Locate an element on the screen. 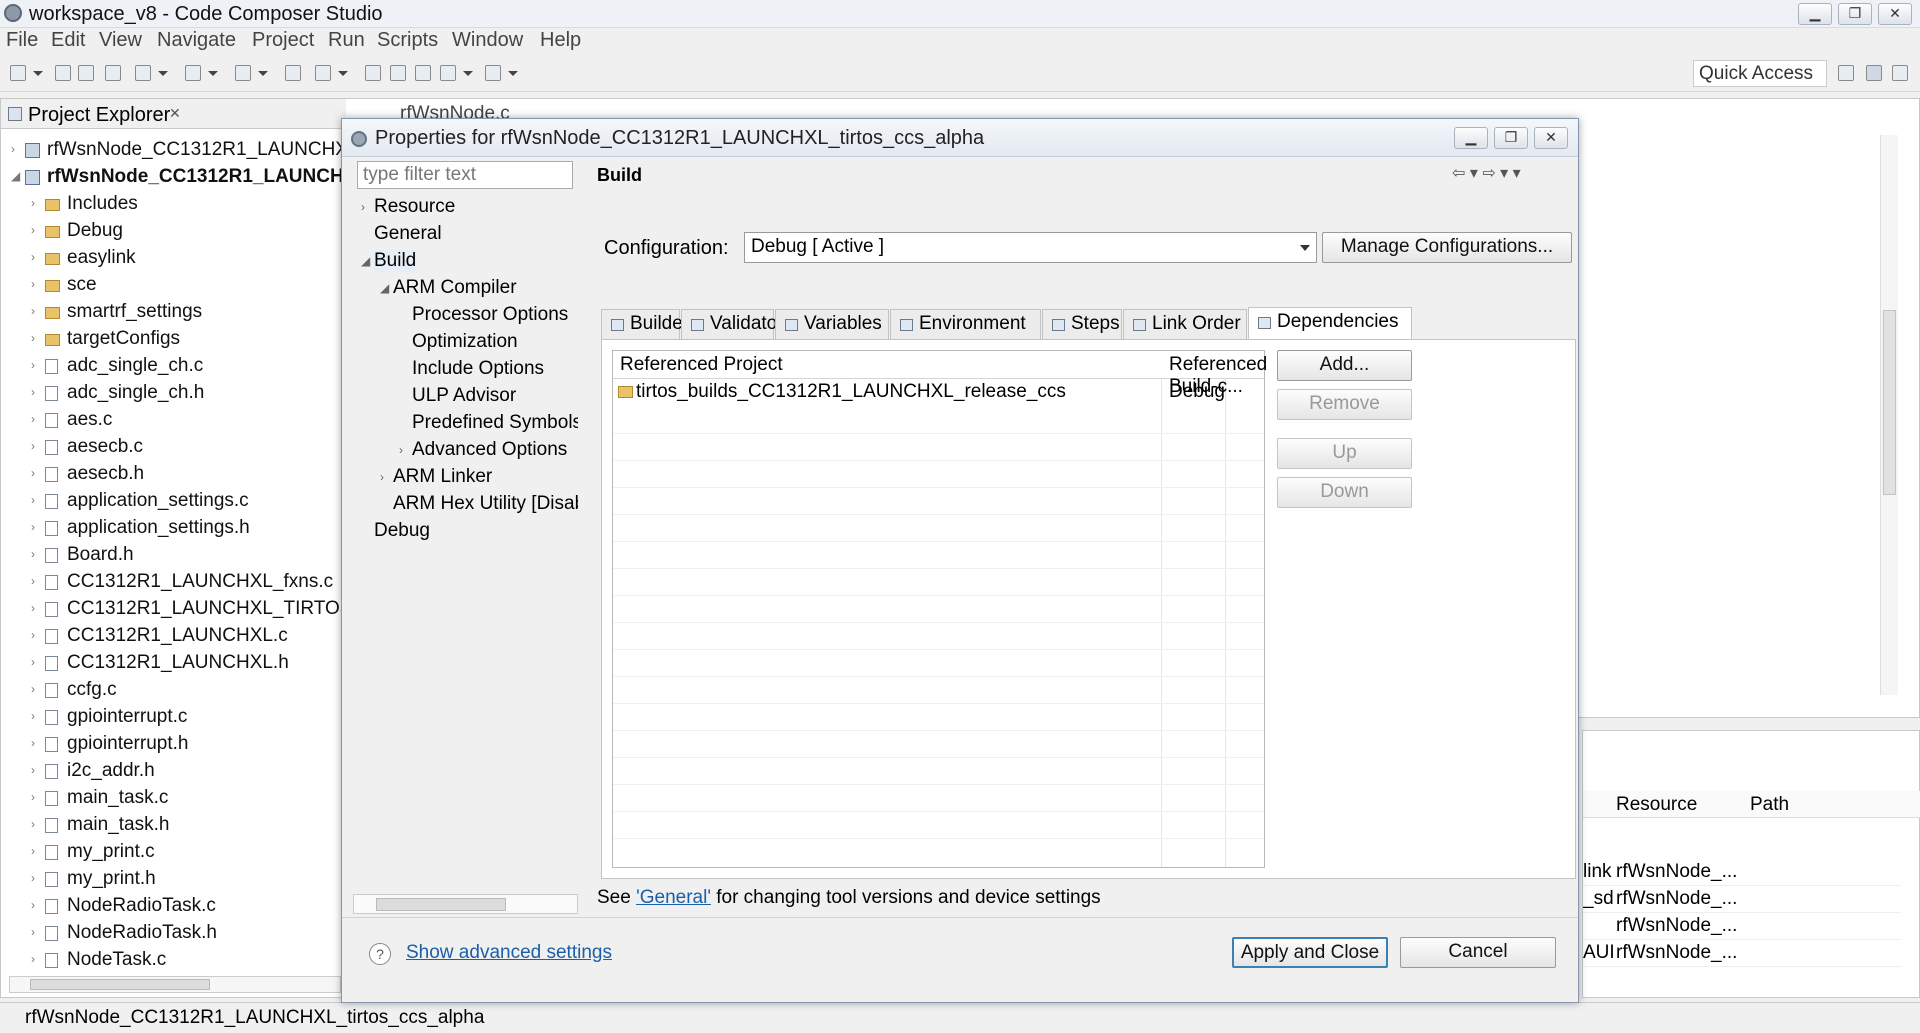  nav-item: ULP Advisor is located at coordinates (465, 397).